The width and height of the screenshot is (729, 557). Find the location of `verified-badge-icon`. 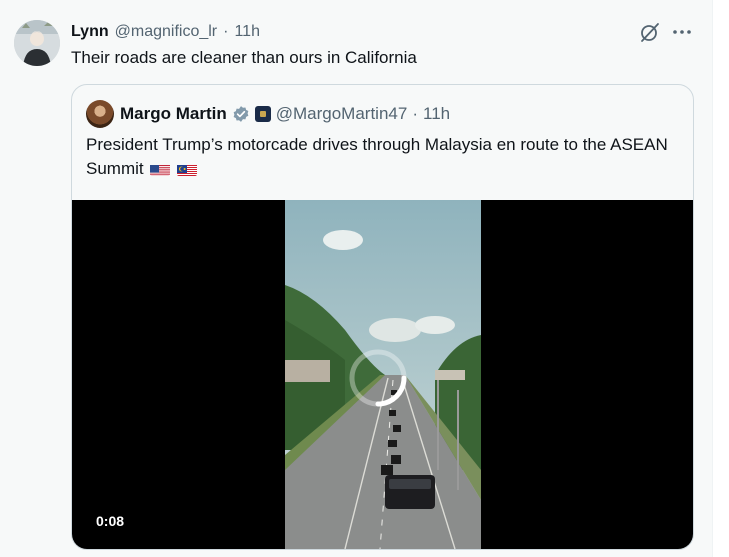

verified-badge-icon is located at coordinates (241, 114).